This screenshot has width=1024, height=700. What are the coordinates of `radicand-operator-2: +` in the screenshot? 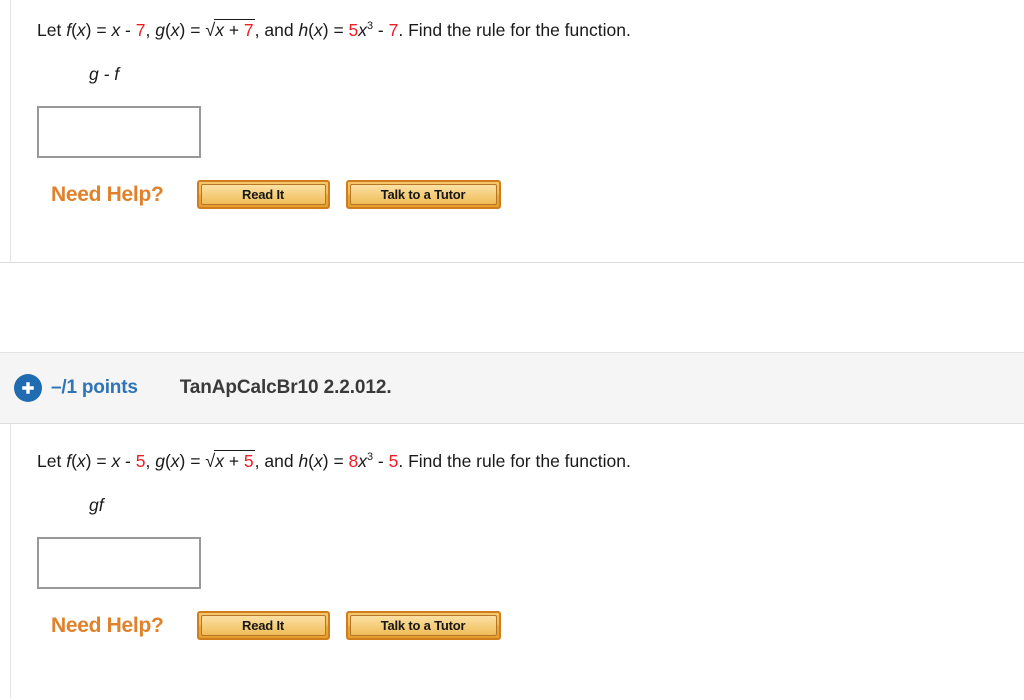 It's located at (233, 461).